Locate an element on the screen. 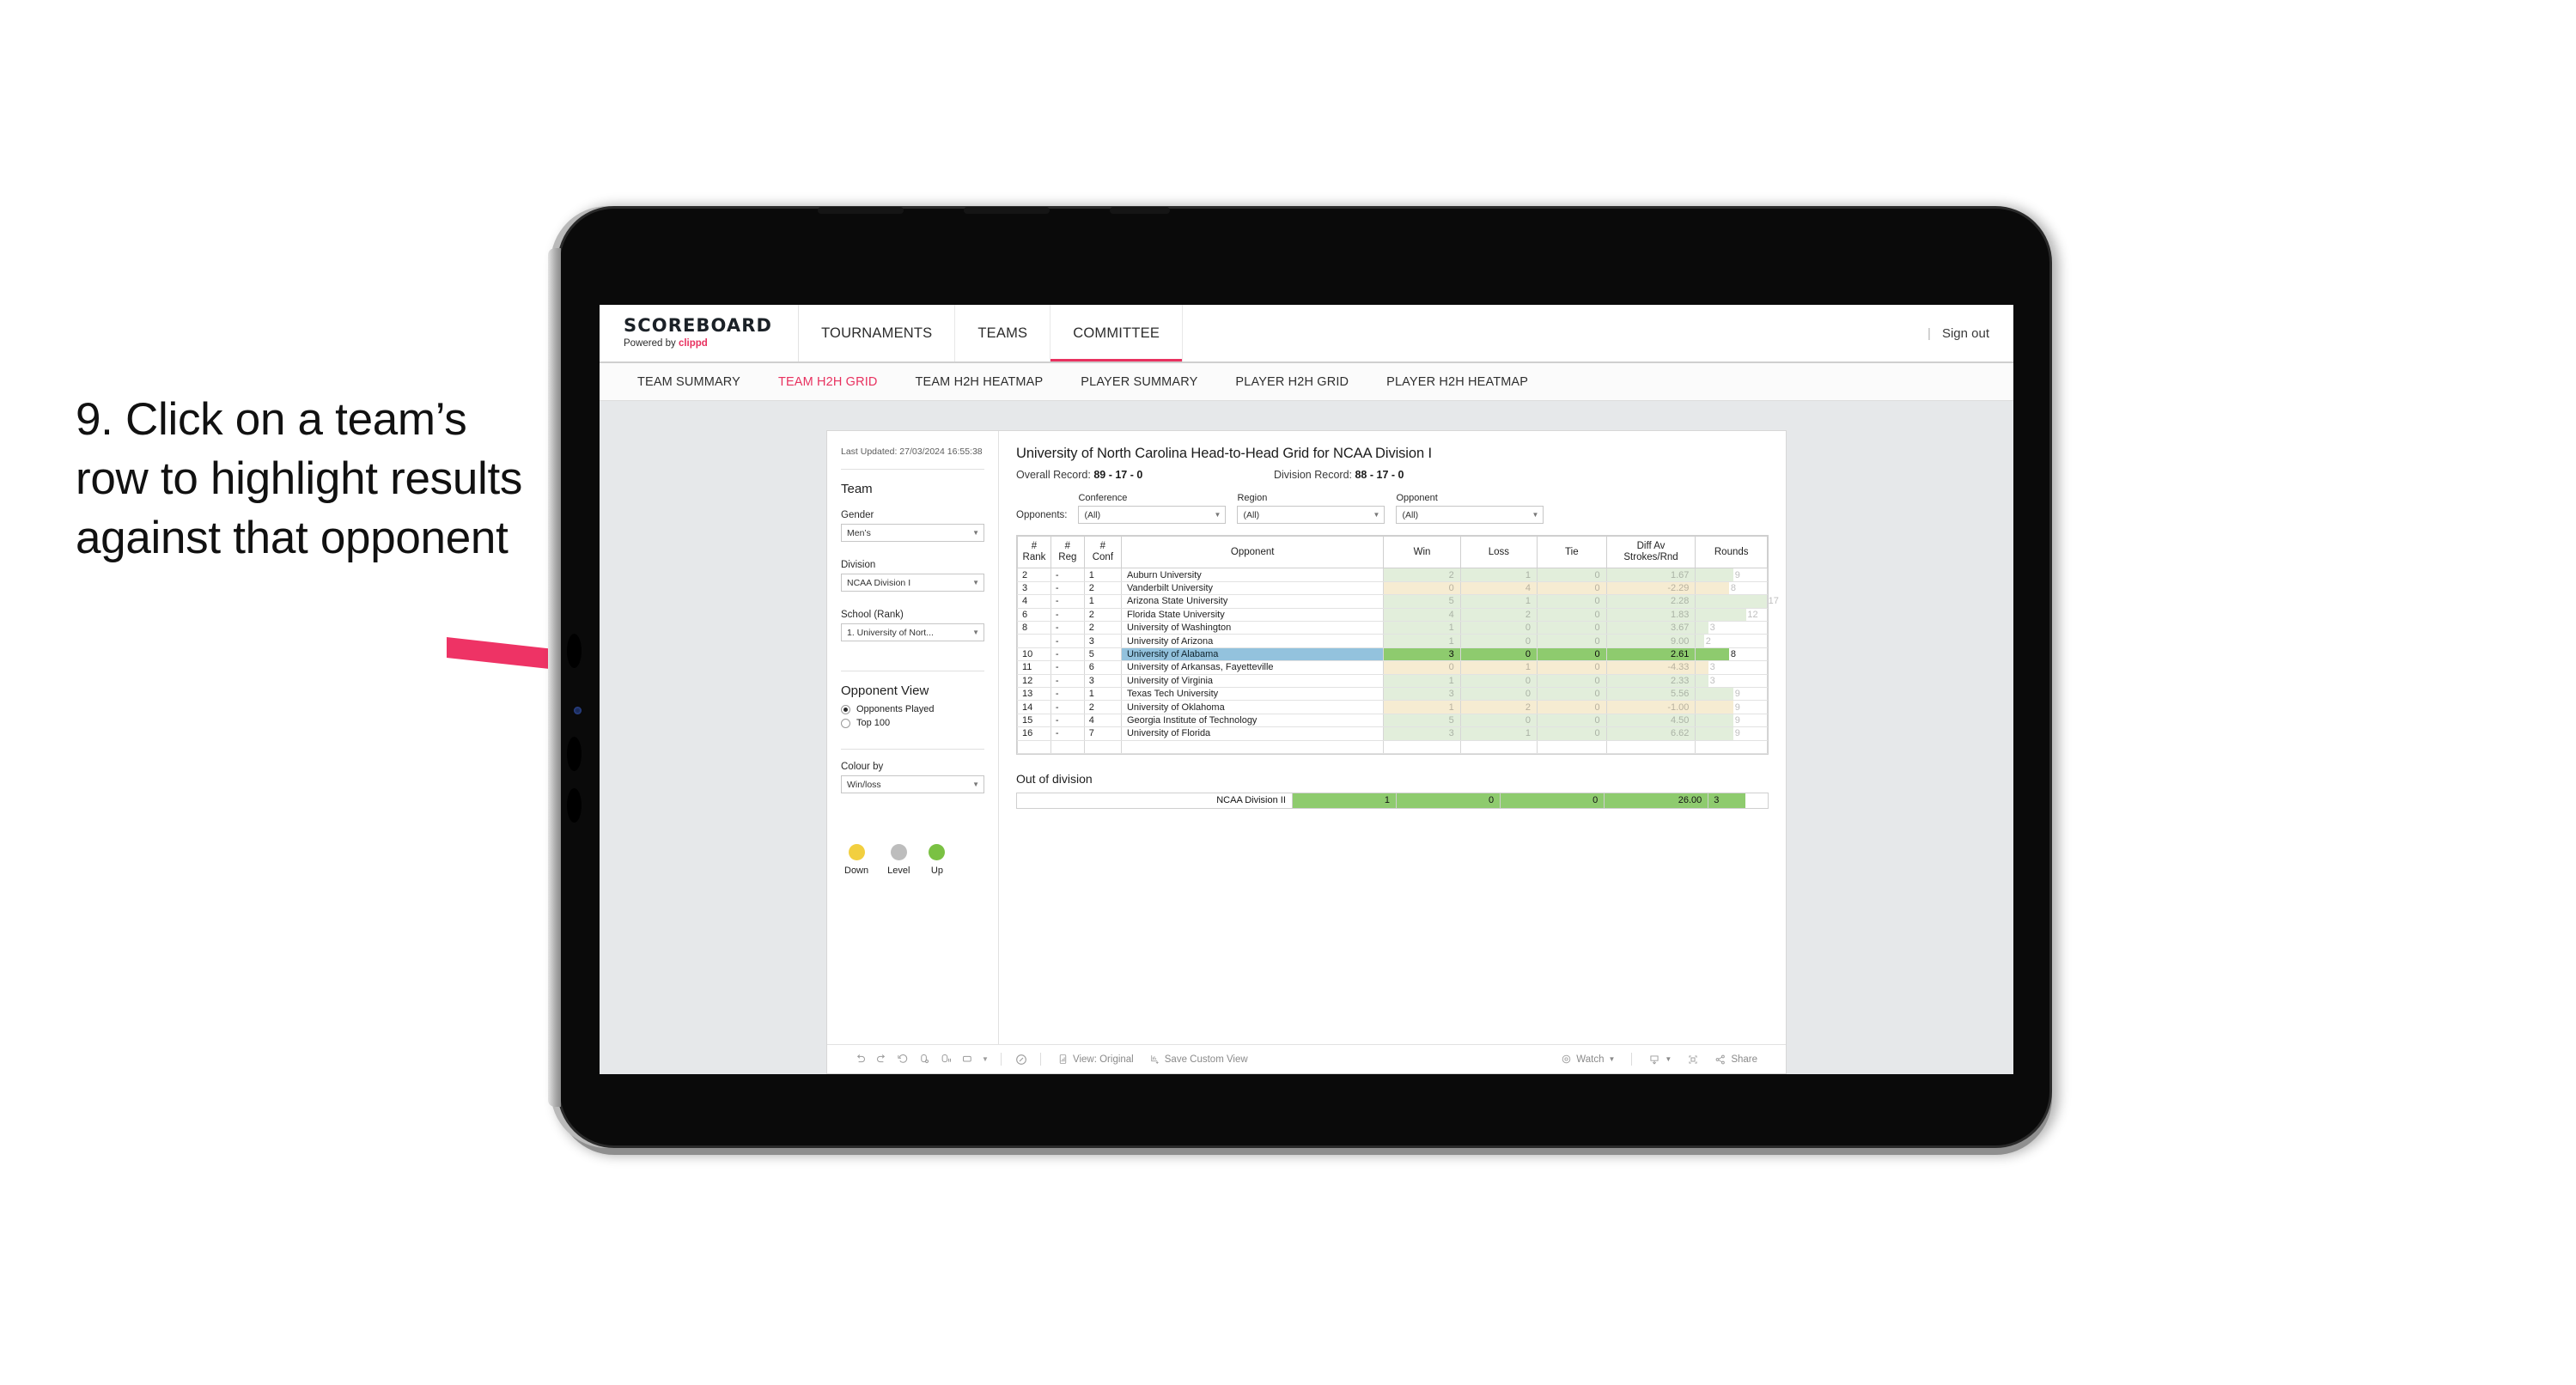 The image size is (2576, 1385). filter-region-select: (All) ▼ is located at coordinates (1311, 515).